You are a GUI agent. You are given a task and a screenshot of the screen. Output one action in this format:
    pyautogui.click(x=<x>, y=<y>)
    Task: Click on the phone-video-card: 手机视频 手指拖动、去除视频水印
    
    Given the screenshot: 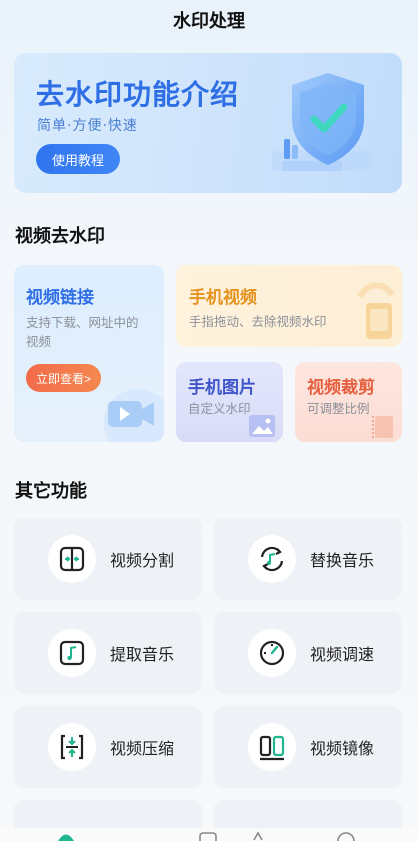 What is the action you would take?
    pyautogui.click(x=289, y=306)
    